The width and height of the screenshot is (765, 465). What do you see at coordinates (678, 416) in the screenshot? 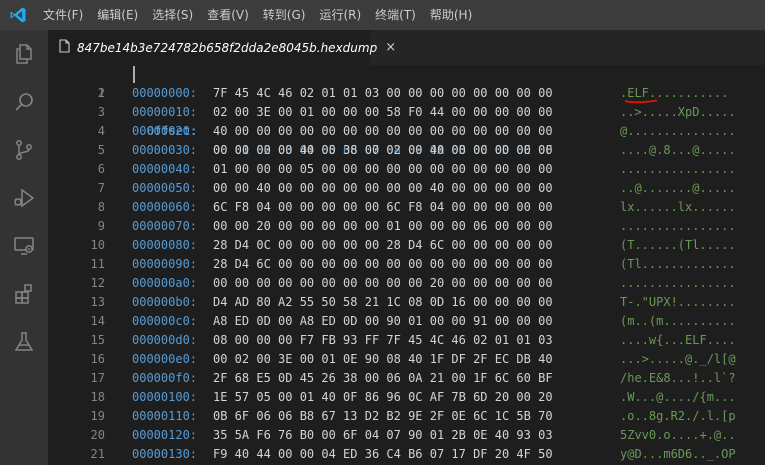
I see `ascii-text: .o..8g.R2./.l.[p` at bounding box center [678, 416].